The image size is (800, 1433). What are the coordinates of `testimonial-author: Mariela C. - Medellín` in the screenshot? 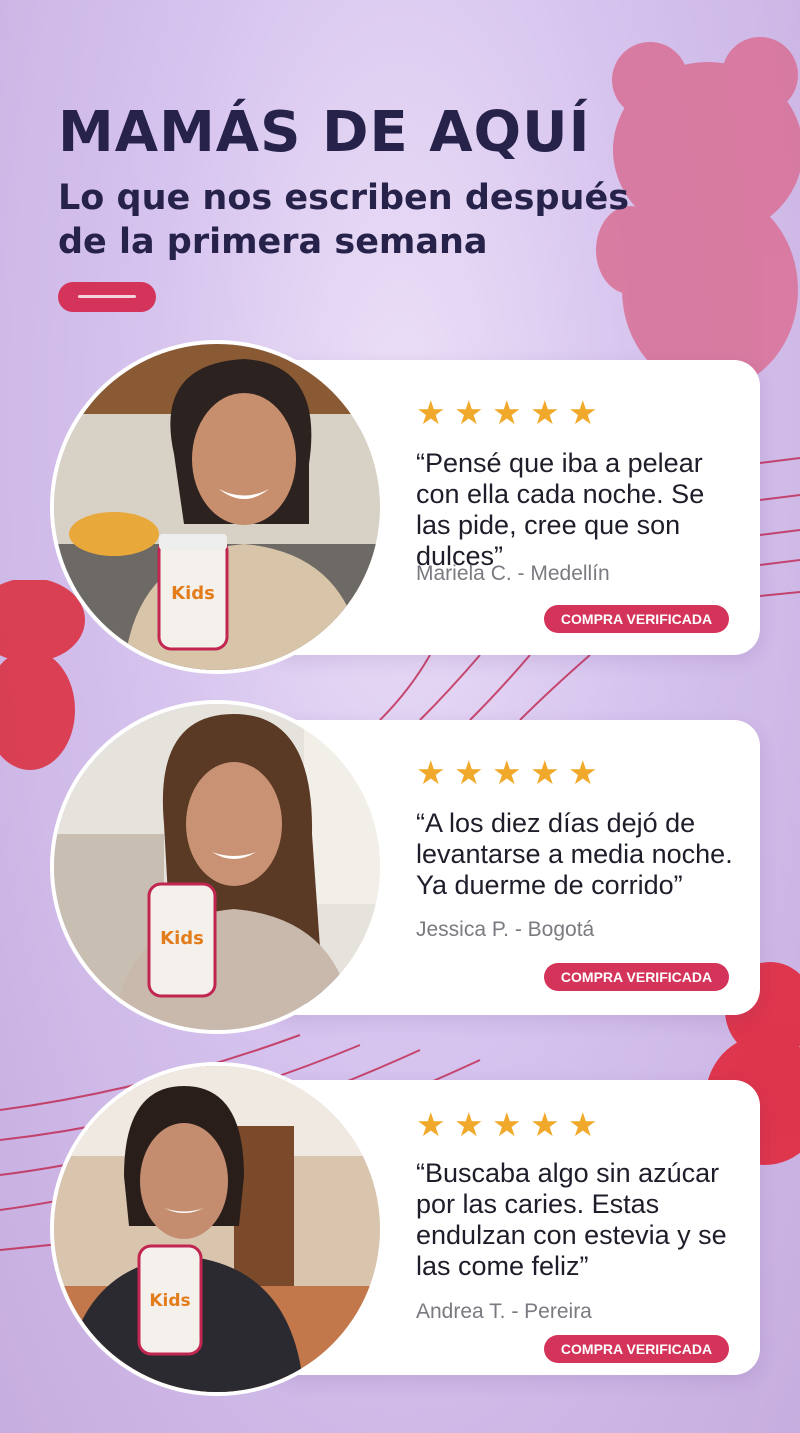 It's located at (513, 573).